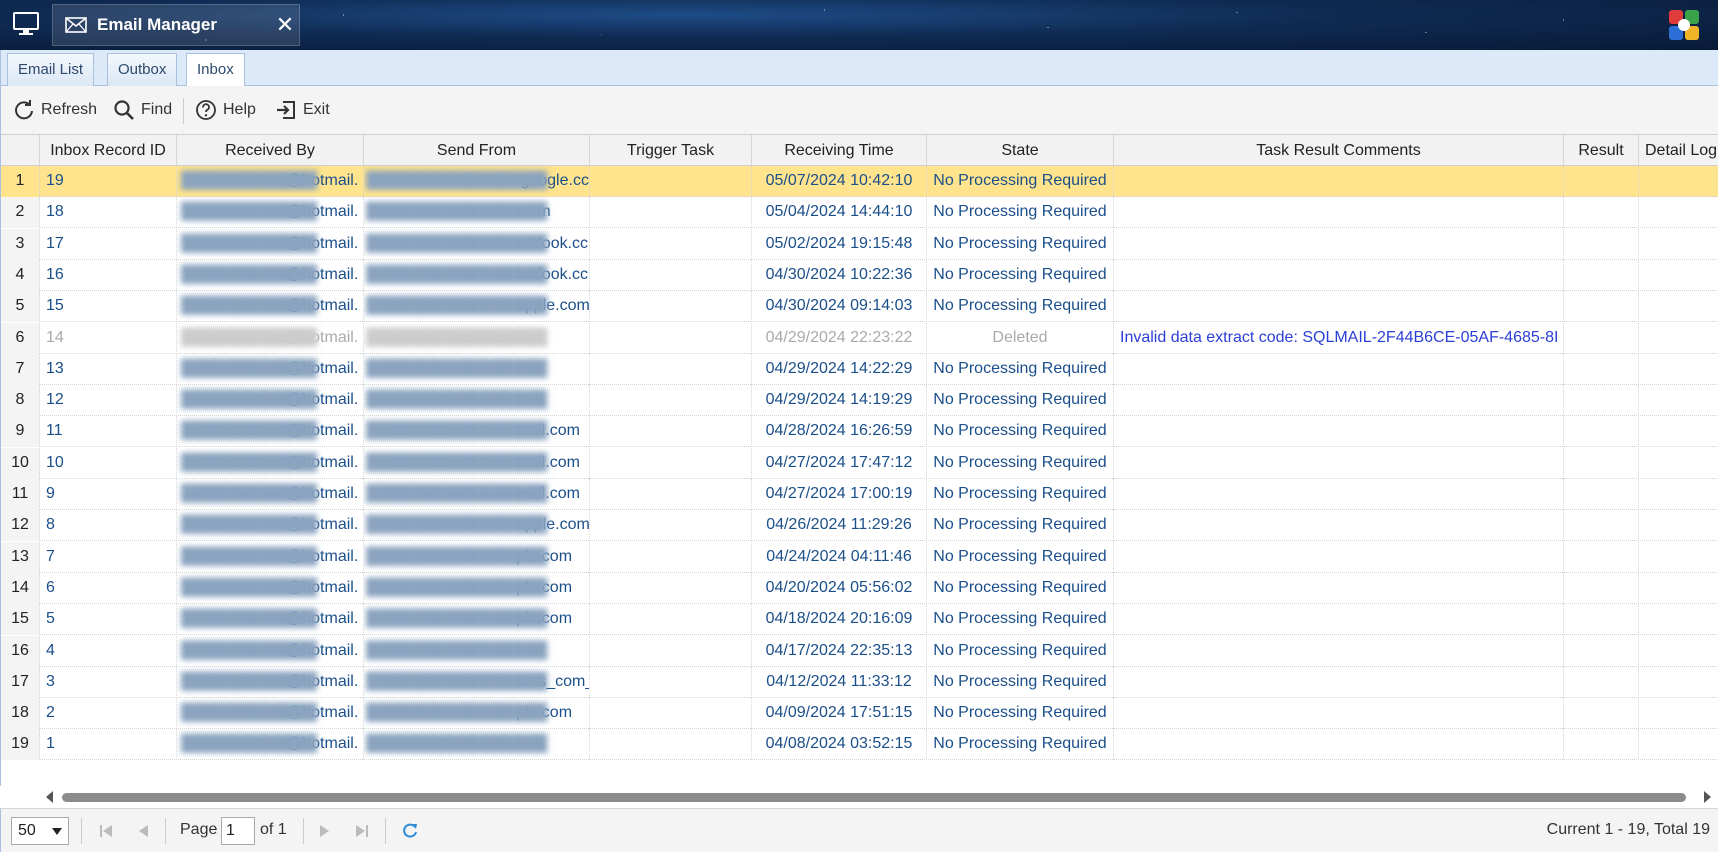 The height and width of the screenshot is (852, 1718). Describe the element at coordinates (199, 829) in the screenshot. I see `page-label: Page` at that location.